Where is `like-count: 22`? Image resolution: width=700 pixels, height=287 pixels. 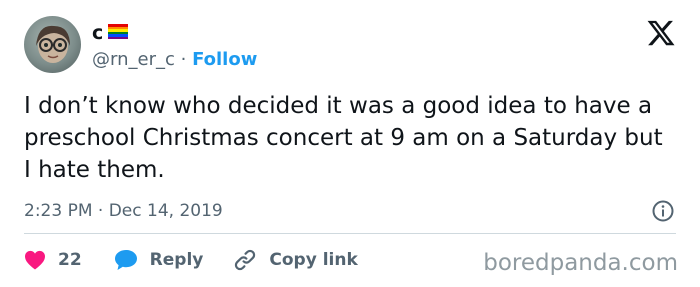
like-count: 22 is located at coordinates (70, 260).